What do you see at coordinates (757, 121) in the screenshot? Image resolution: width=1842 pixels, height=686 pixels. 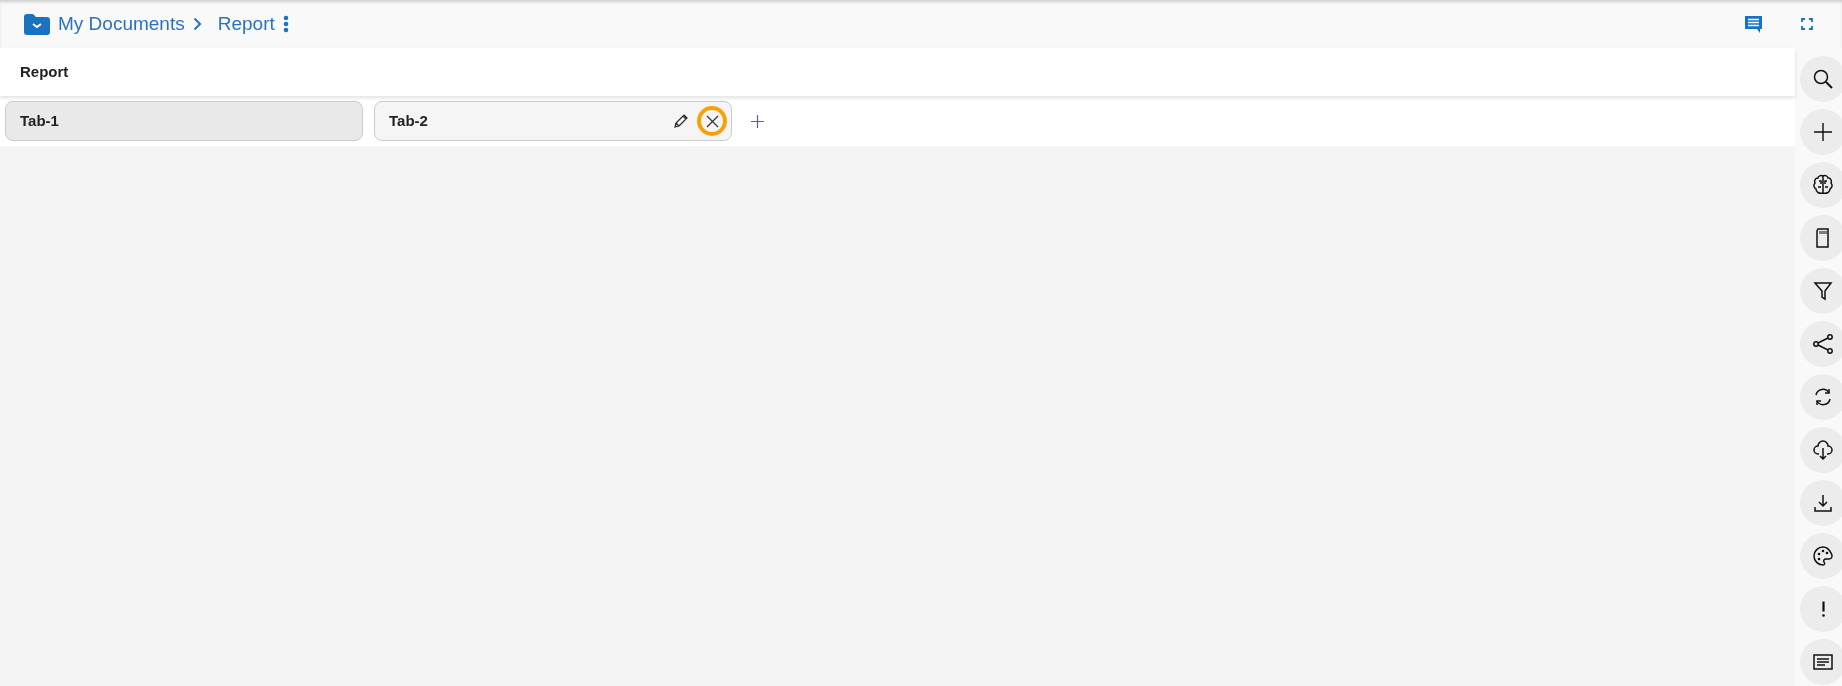 I see `add-tab-icon` at bounding box center [757, 121].